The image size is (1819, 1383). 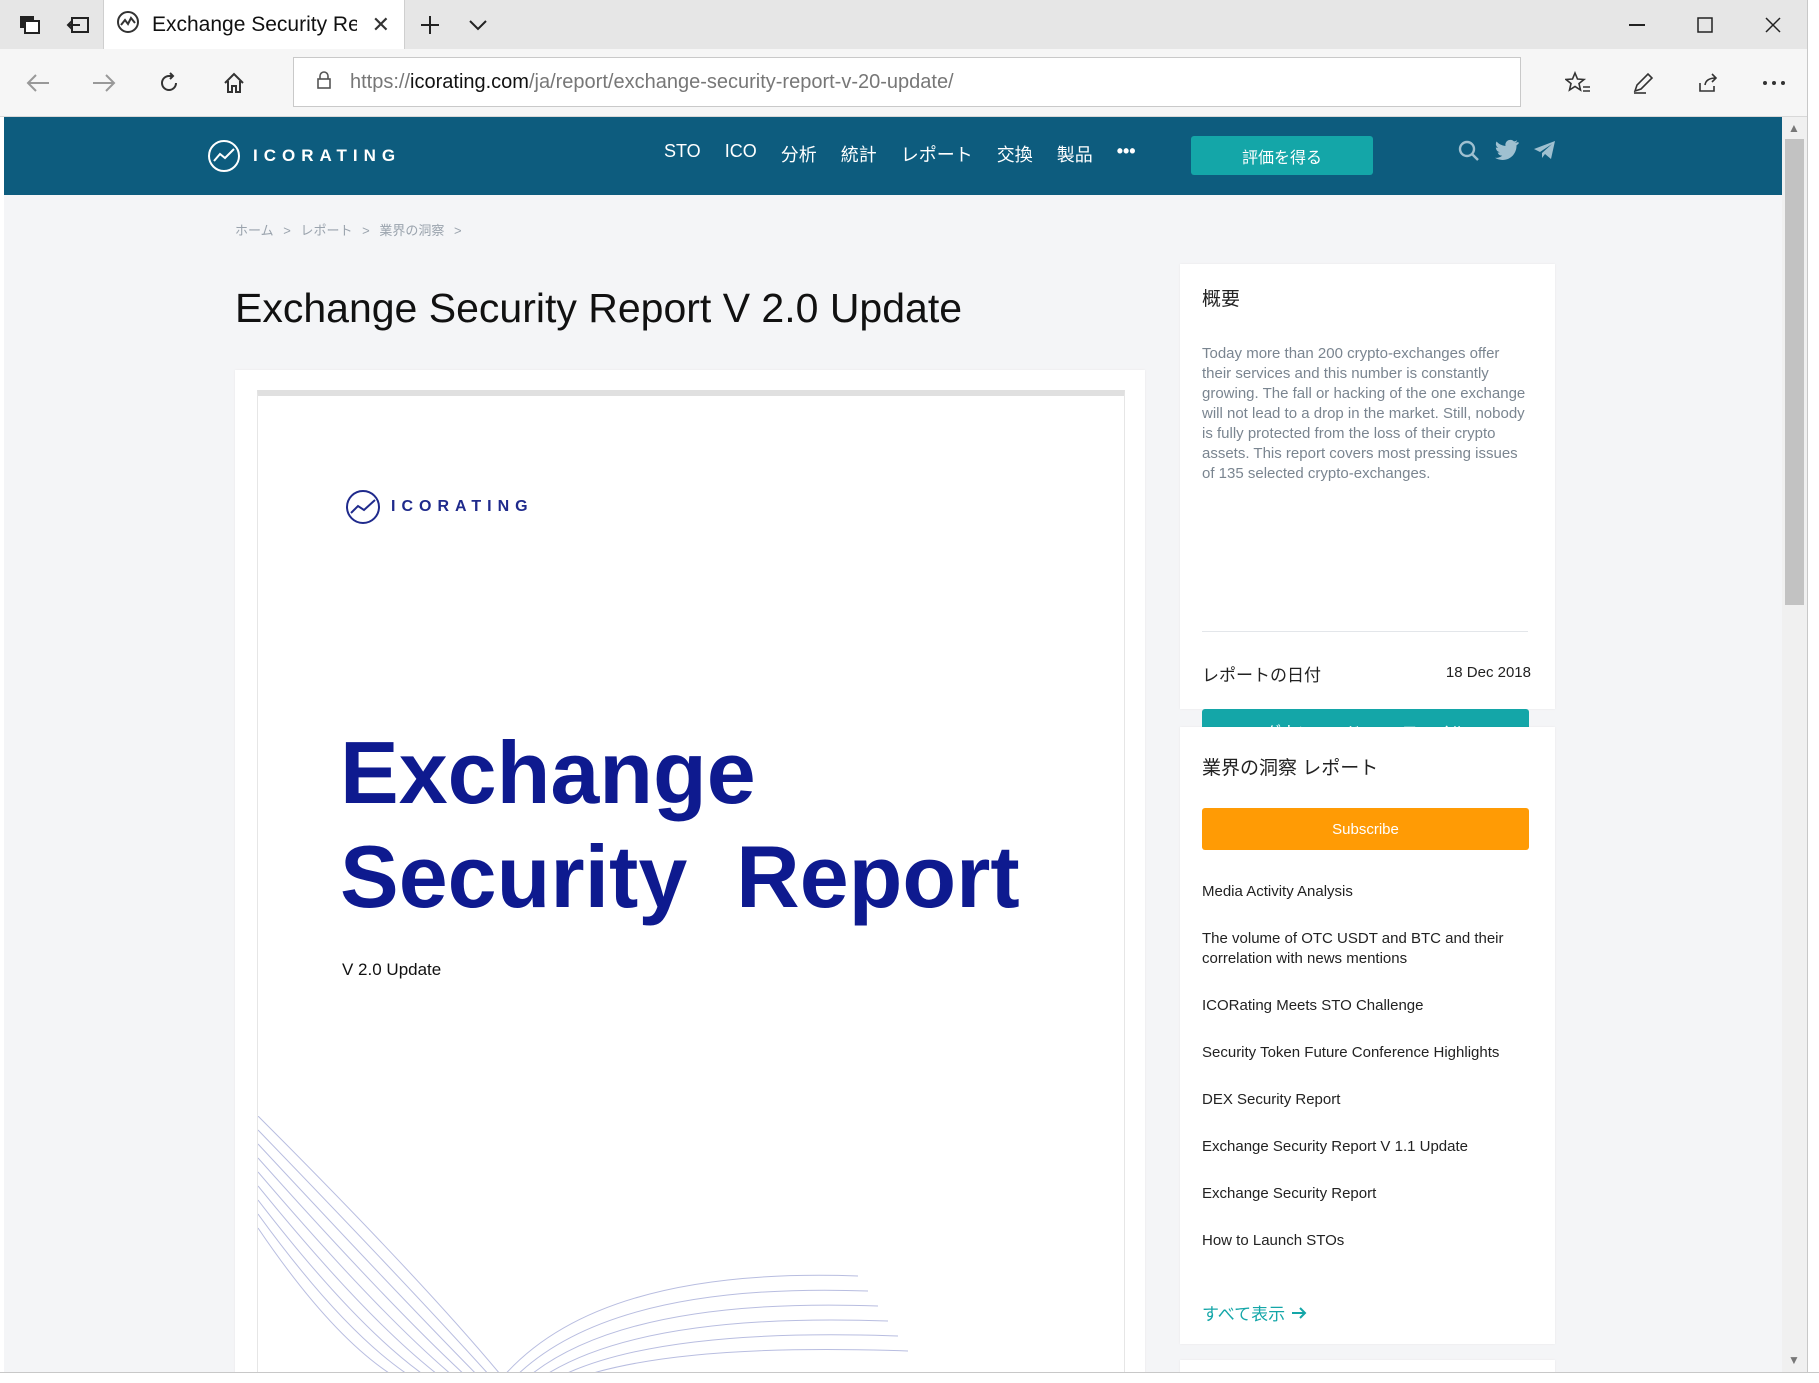 I want to click on show-all-label: すべて表示, so click(x=1244, y=1314).